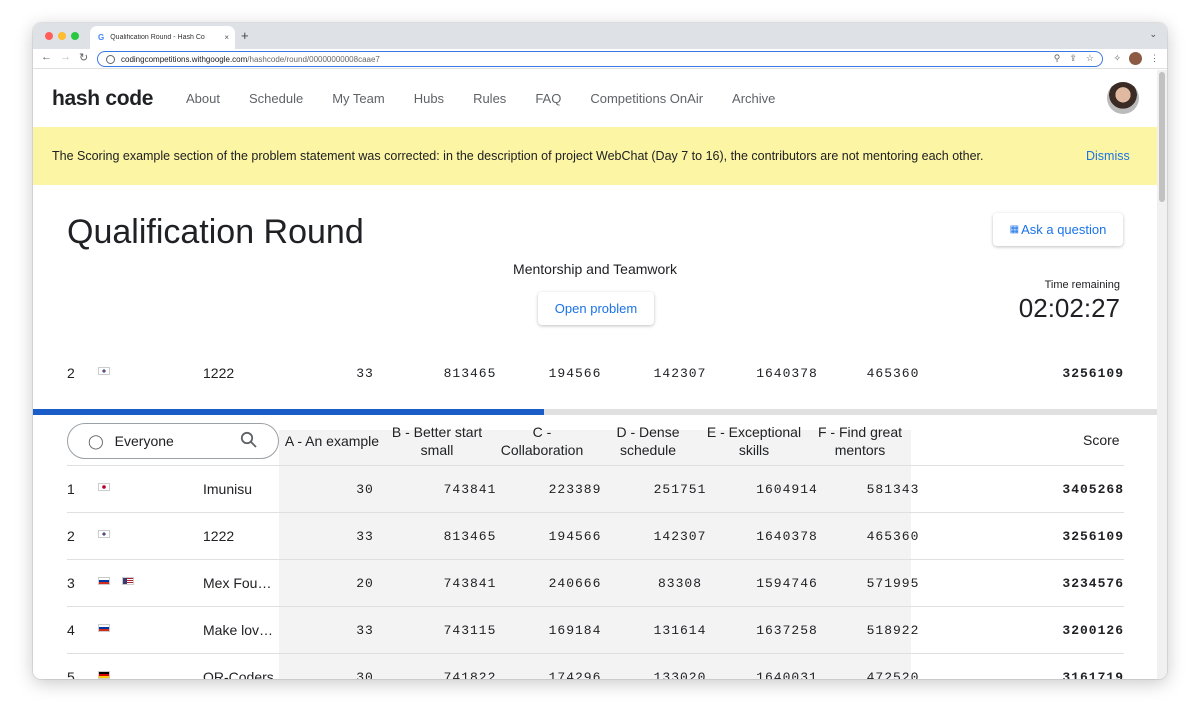 The height and width of the screenshot is (723, 1200). Describe the element at coordinates (575, 536) in the screenshot. I see `row-score-c: 194566` at that location.